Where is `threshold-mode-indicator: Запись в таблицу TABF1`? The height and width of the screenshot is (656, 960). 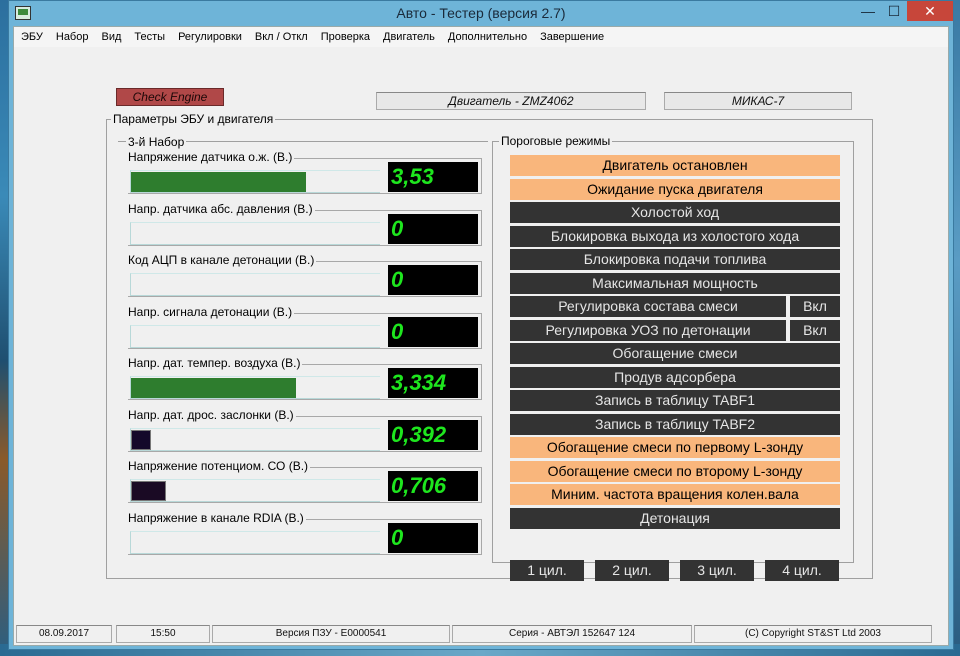
threshold-mode-indicator: Запись в таблицу TABF1 is located at coordinates (675, 400).